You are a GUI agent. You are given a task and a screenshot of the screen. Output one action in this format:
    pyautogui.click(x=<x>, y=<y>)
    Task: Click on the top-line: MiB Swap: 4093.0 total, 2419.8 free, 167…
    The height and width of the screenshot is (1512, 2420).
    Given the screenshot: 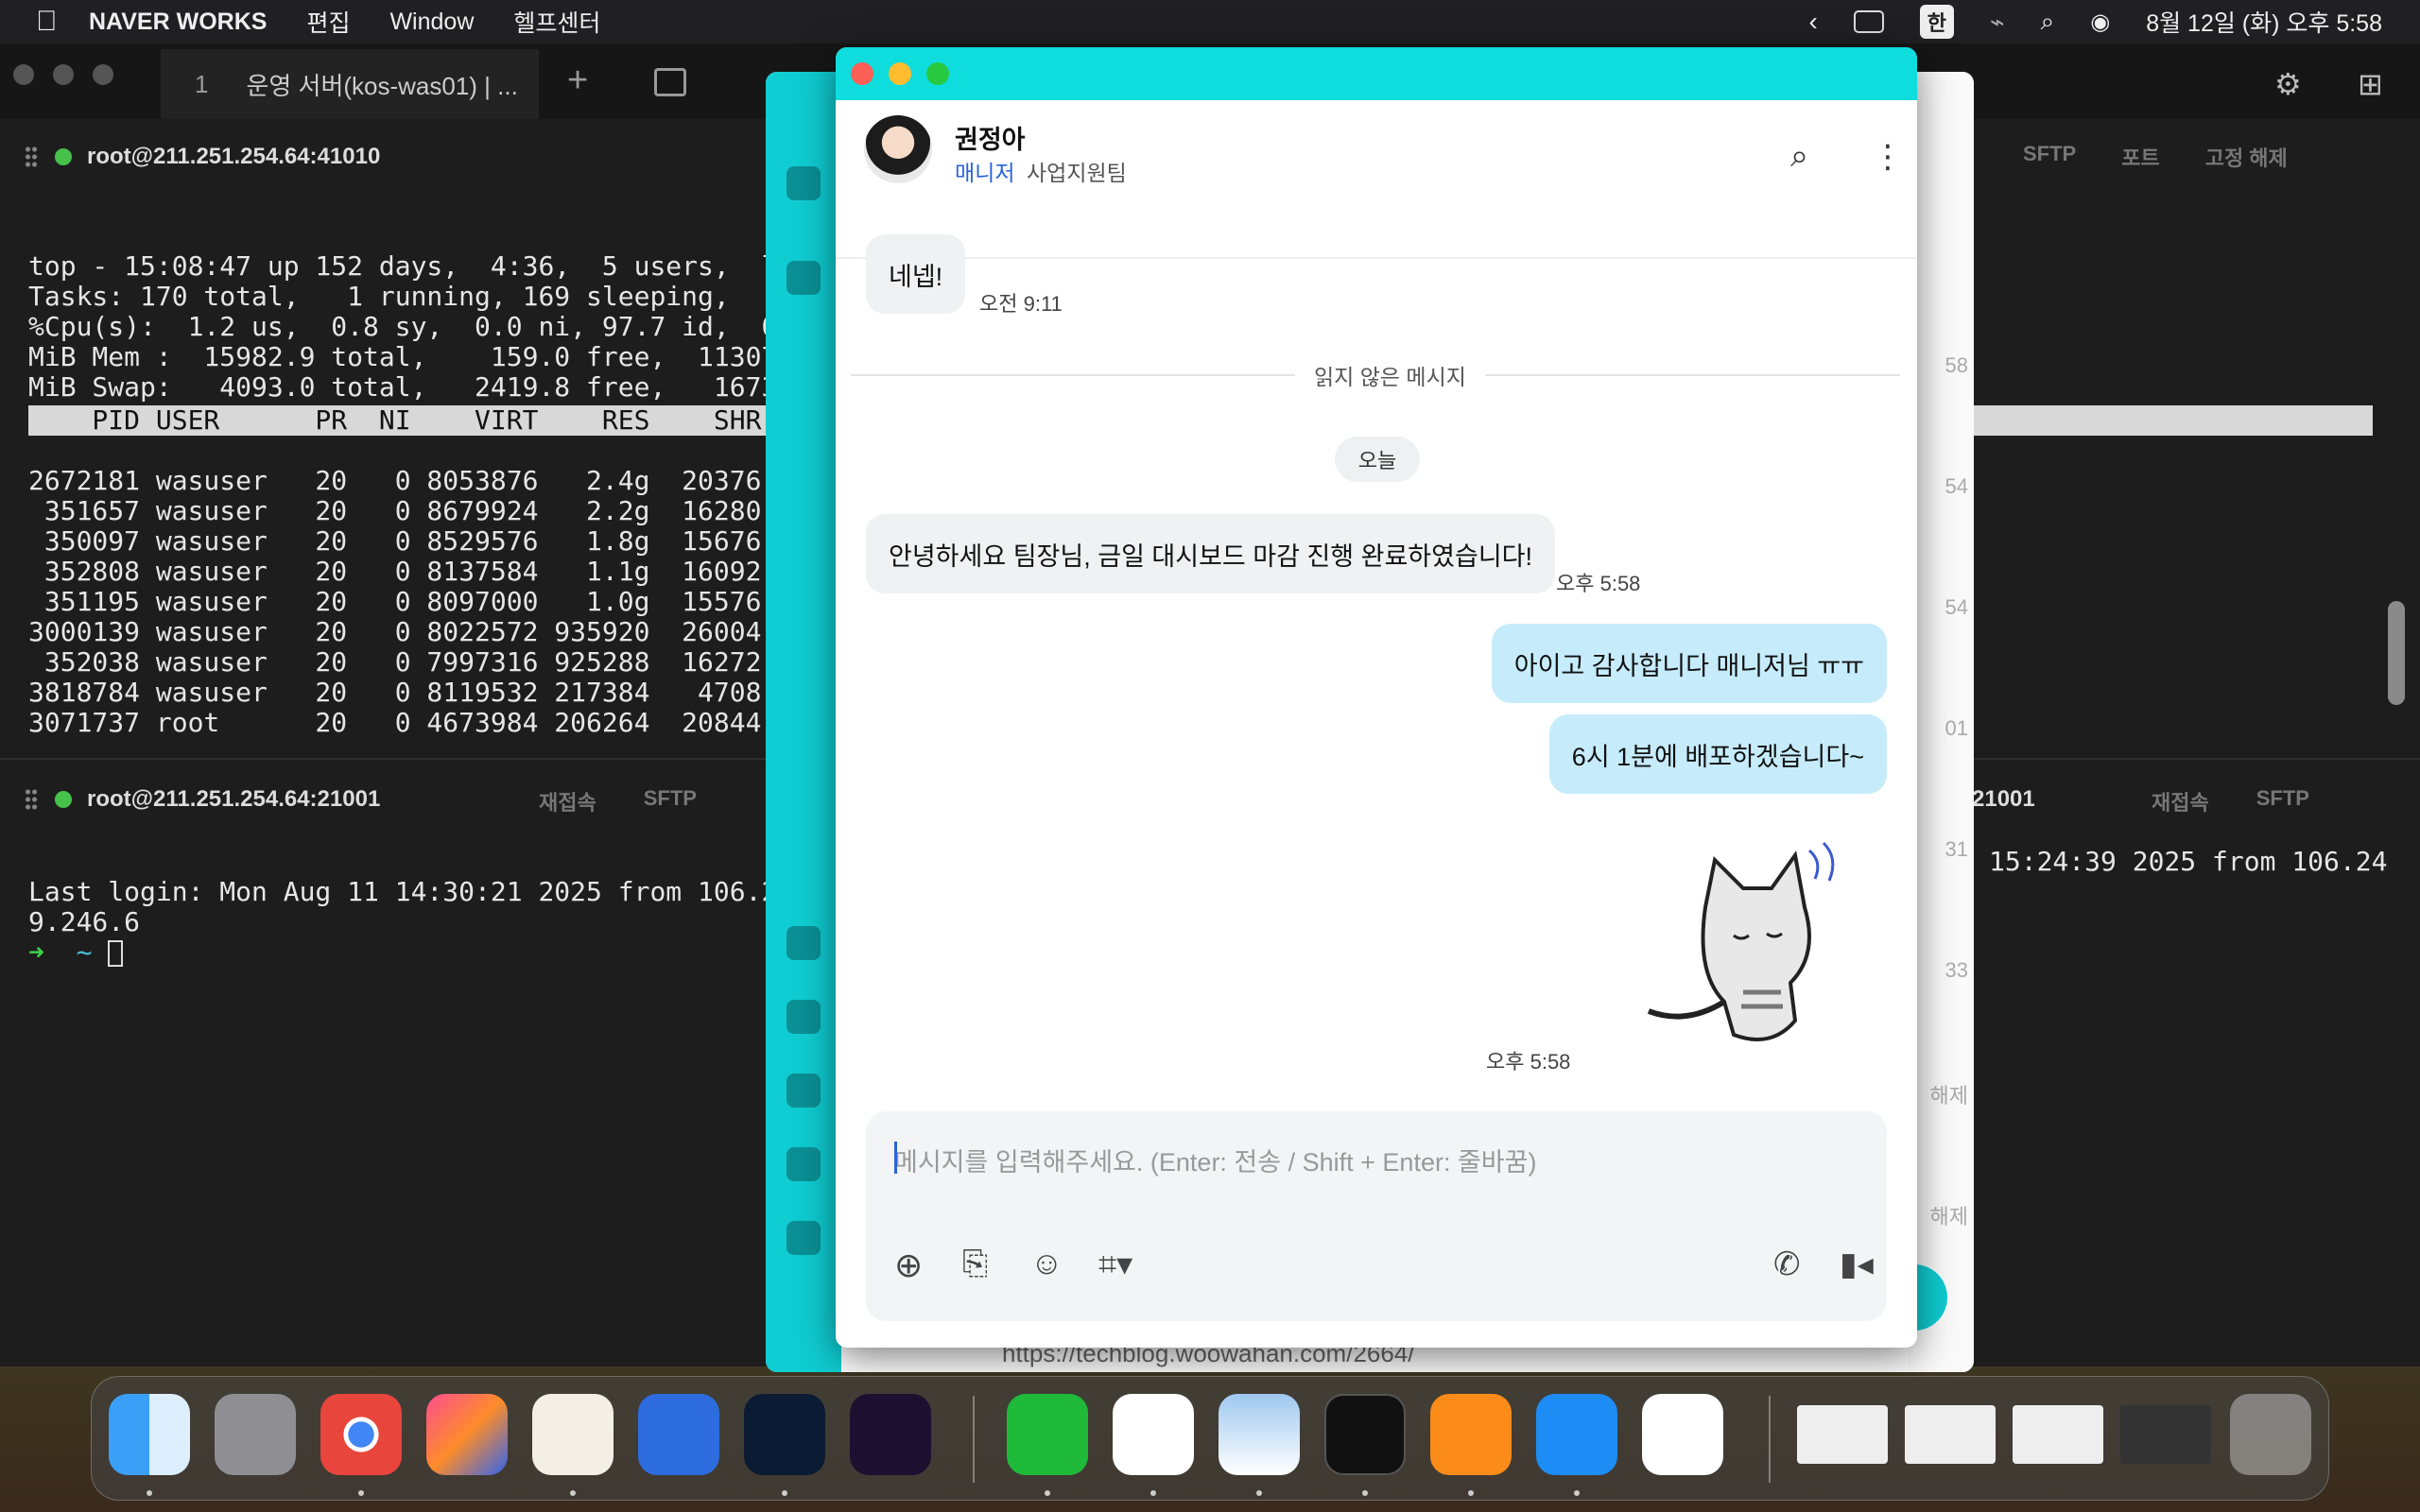 What is the action you would take?
    pyautogui.click(x=419, y=387)
    